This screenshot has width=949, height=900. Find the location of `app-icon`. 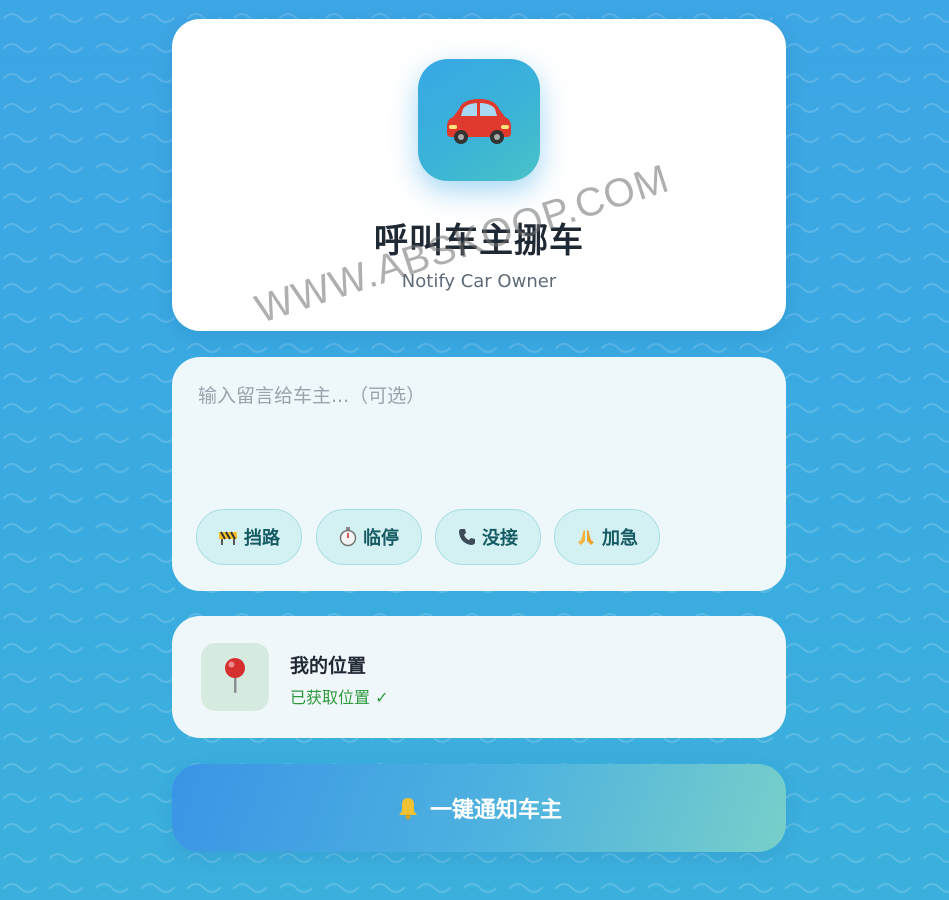

app-icon is located at coordinates (479, 120).